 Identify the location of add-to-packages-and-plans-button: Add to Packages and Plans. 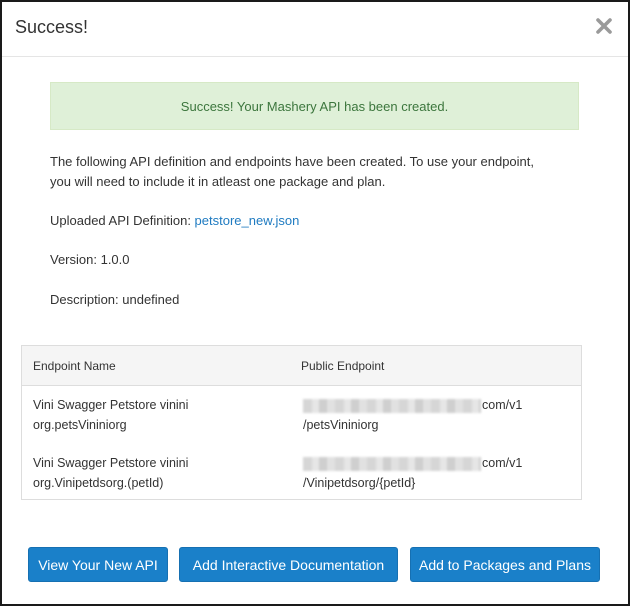
(505, 564).